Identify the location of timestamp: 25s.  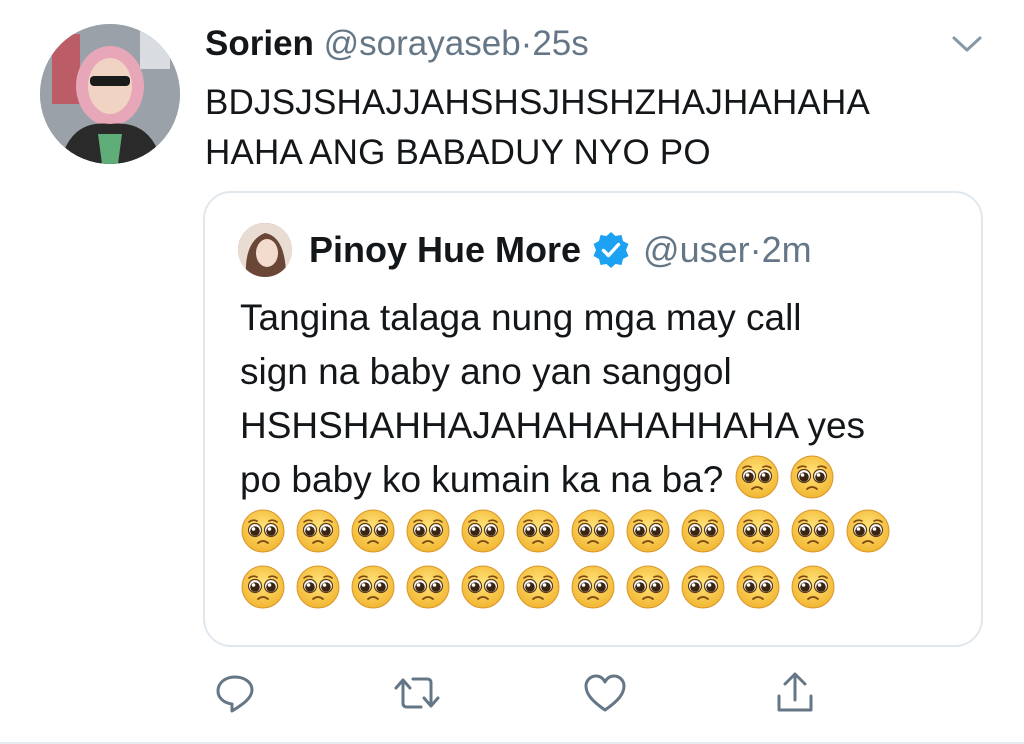
(560, 43).